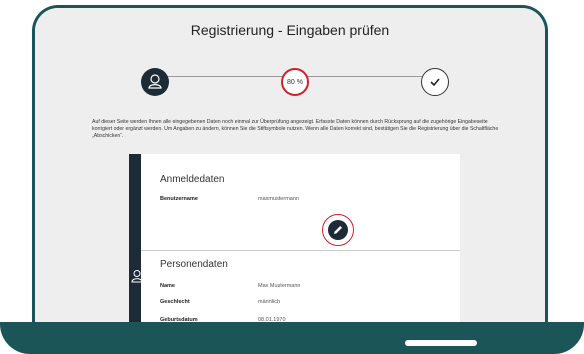 The image size is (584, 354). What do you see at coordinates (300, 250) in the screenshot?
I see `section-divider` at bounding box center [300, 250].